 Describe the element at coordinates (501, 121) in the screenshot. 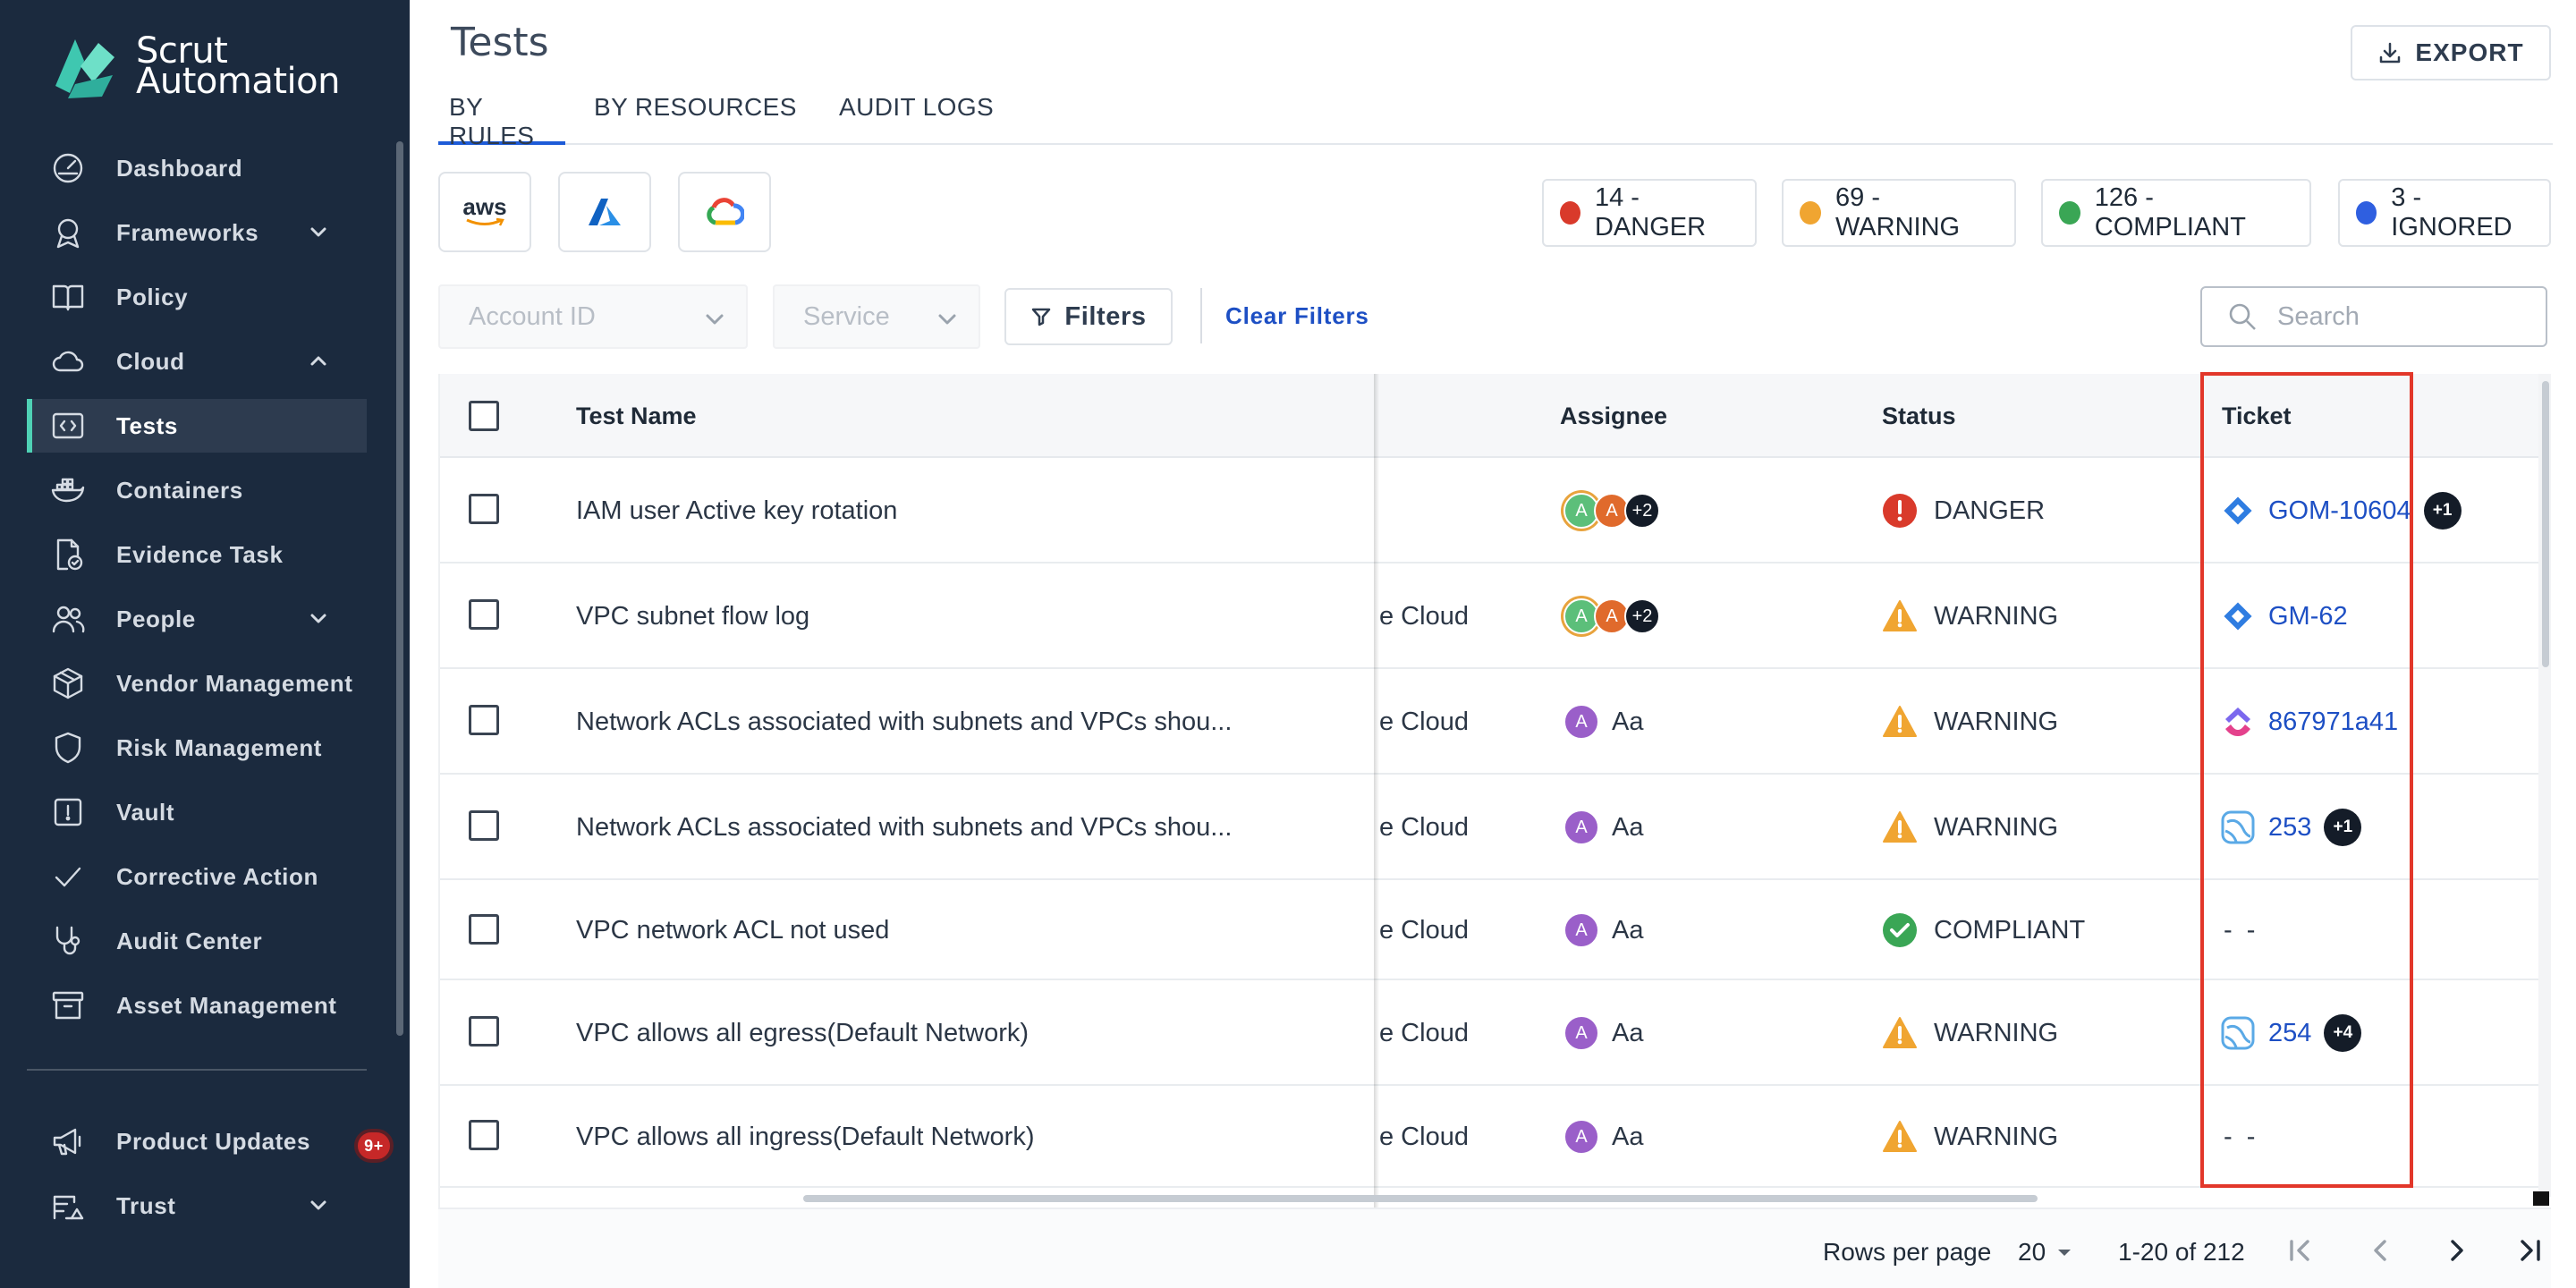

I see `tab-by-rules: BY RULES` at that location.